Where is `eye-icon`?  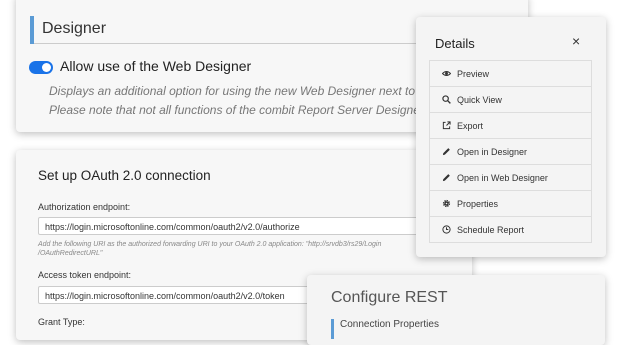 eye-icon is located at coordinates (442, 73).